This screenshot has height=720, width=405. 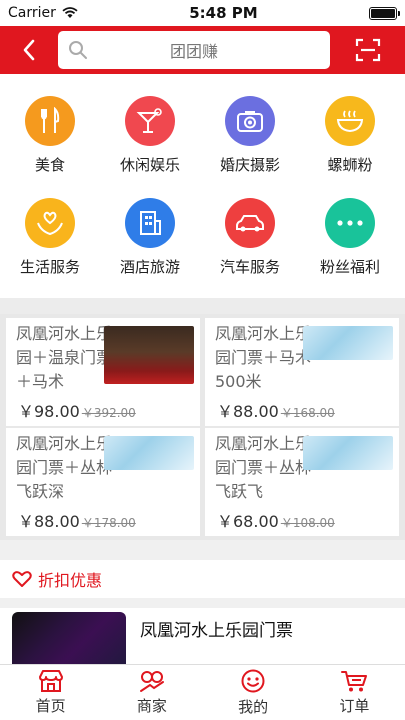 I want to click on carrier-label: Carrier, so click(x=32, y=13).